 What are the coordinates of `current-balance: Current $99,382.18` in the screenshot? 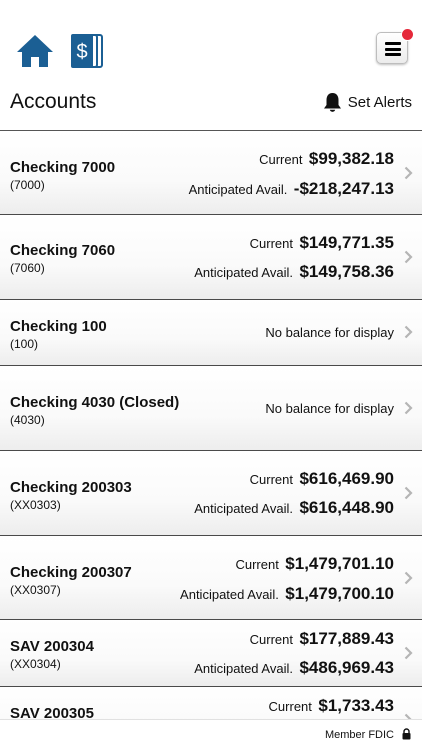 It's located at (326, 159).